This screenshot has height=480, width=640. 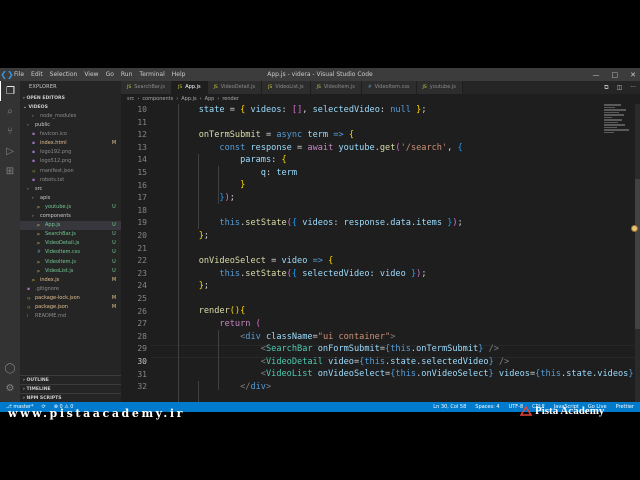 I want to click on tab-youtube-js: JS youtube.js, so click(x=439, y=87).